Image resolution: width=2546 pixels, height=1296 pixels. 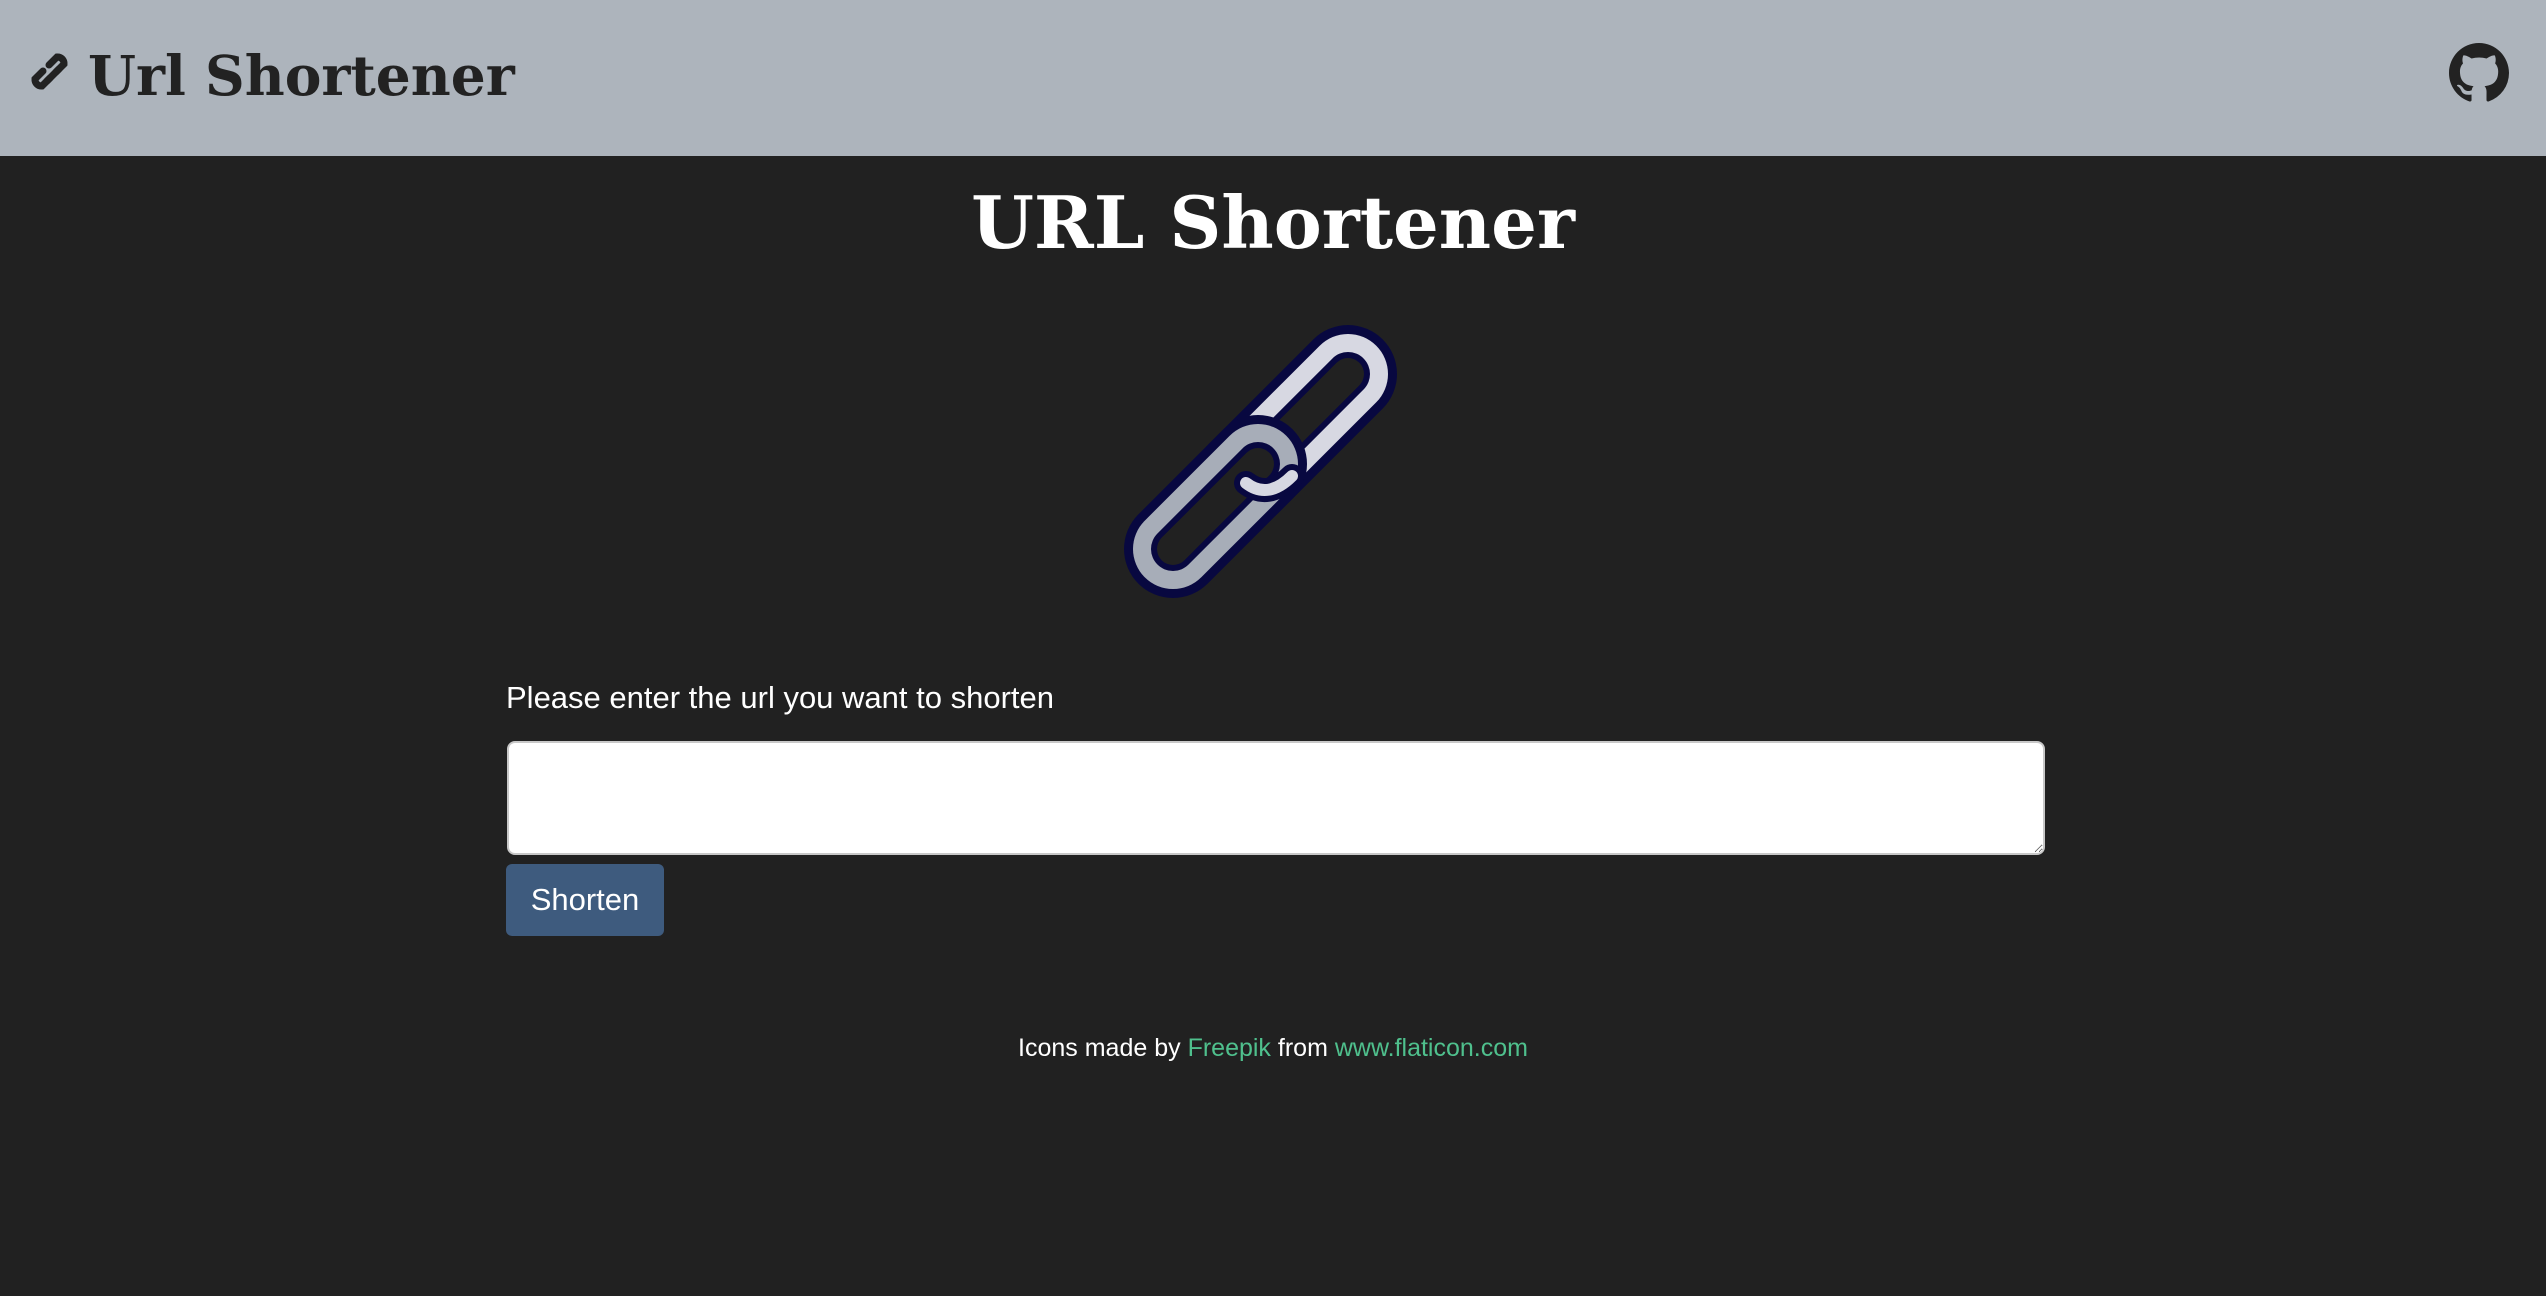 I want to click on link-icon, so click(x=49, y=71).